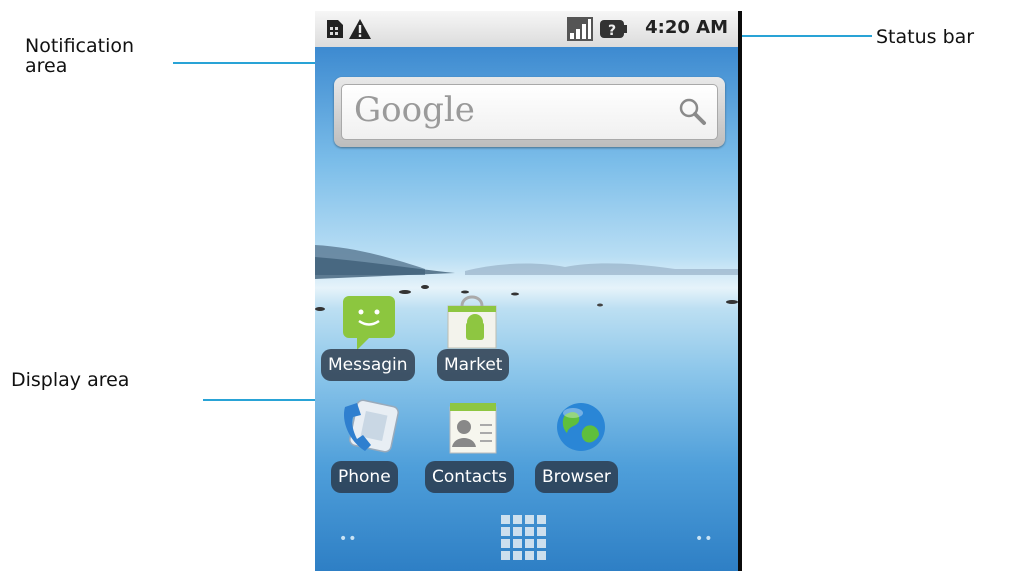  What do you see at coordinates (368, 365) in the screenshot?
I see `app-label-messaging: Messagin` at bounding box center [368, 365].